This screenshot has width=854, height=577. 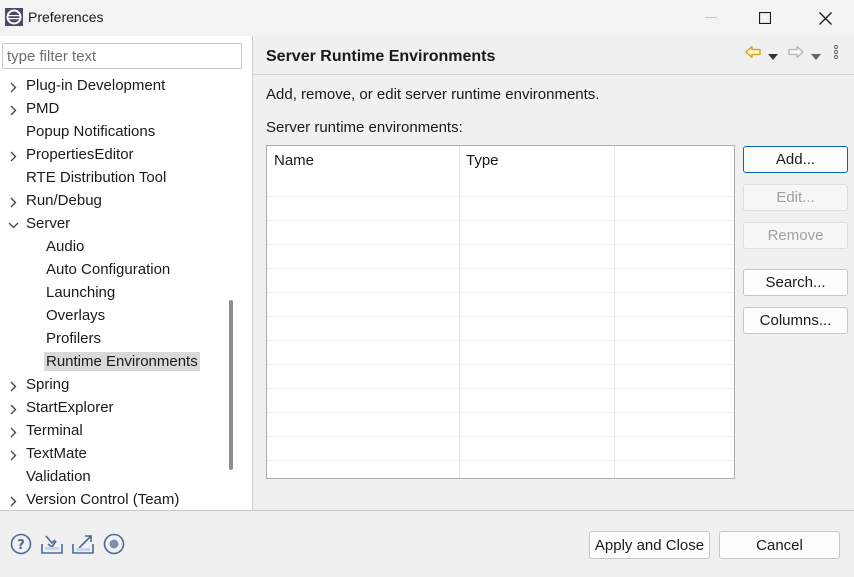 I want to click on tree-item: PropertiesEditor, so click(x=114, y=154).